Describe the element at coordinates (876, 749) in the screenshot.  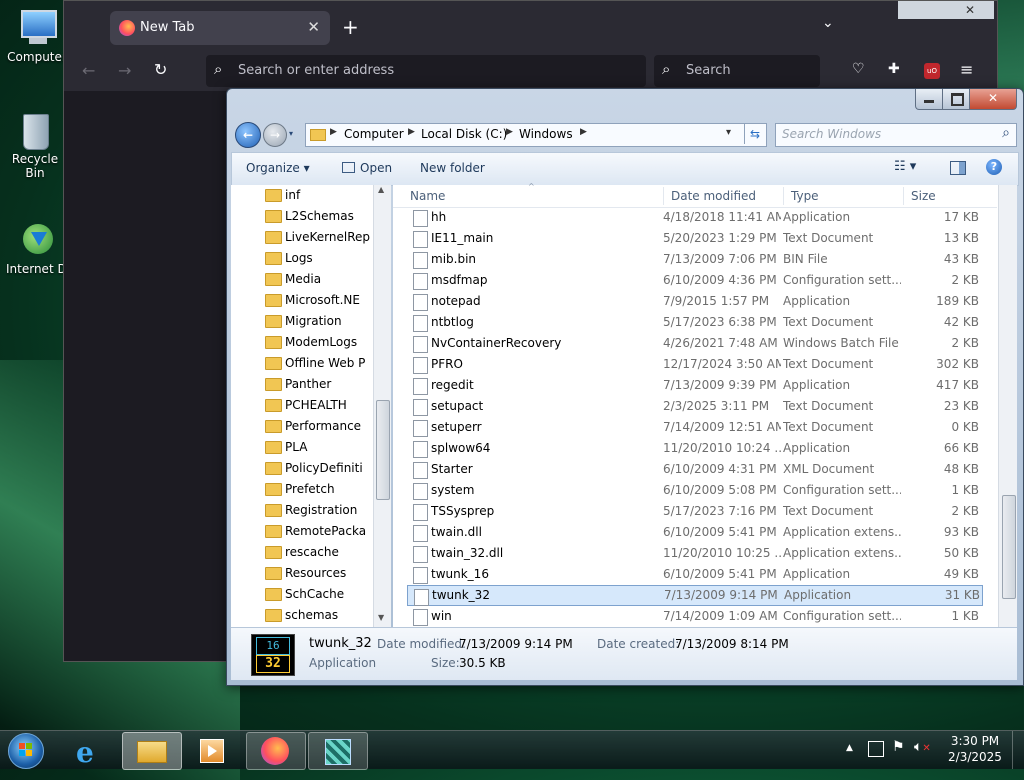
I see `network-icon` at that location.